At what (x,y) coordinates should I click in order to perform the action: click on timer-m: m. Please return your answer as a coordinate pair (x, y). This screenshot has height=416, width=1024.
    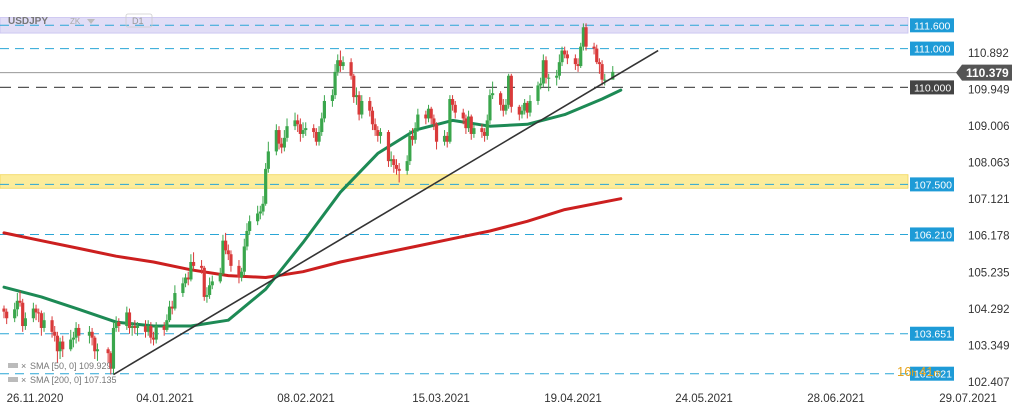
    Looking at the image, I should click on (937, 373).